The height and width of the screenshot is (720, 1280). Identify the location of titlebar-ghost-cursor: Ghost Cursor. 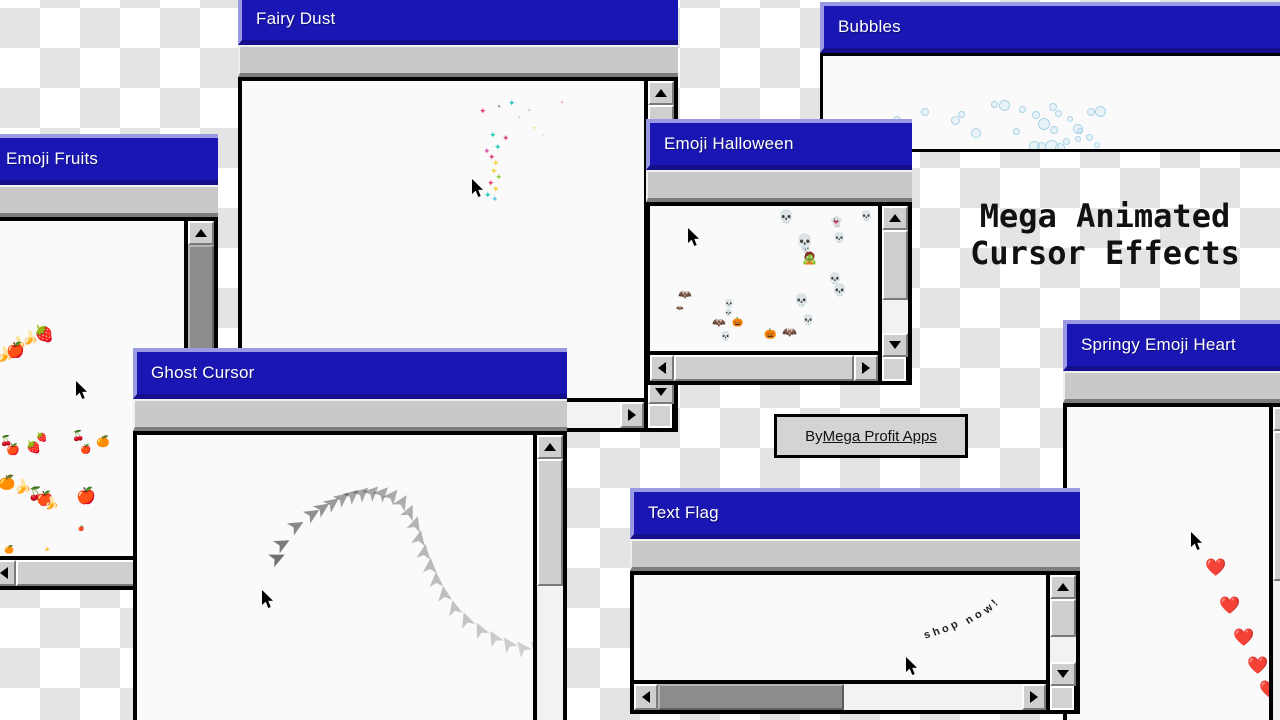
(350, 373).